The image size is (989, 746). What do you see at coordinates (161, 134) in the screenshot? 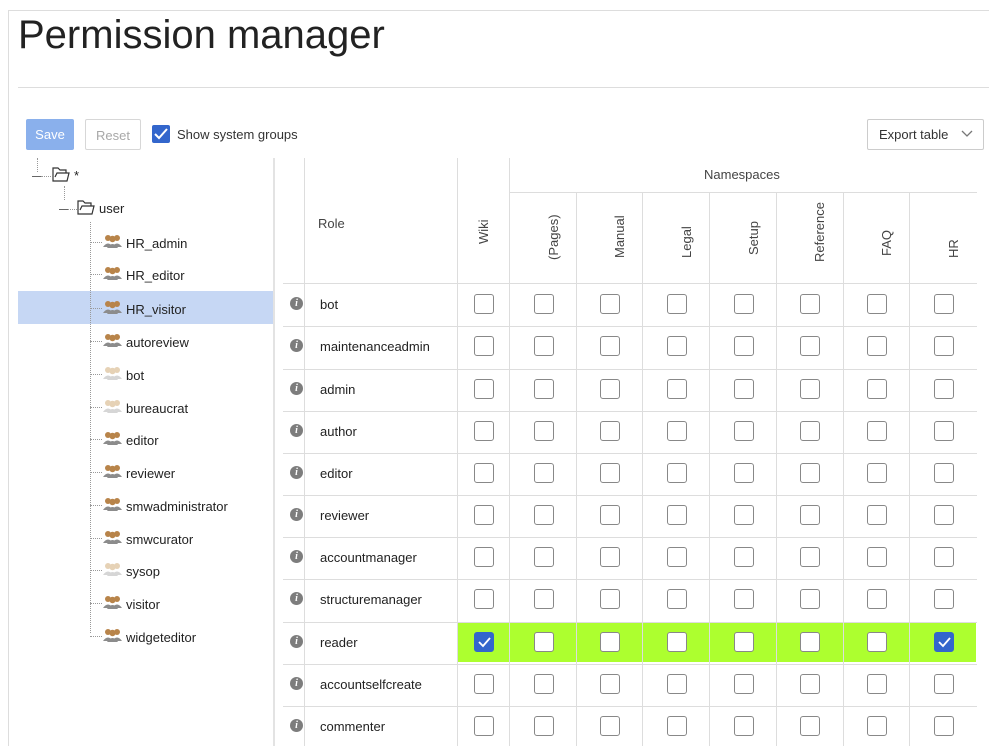
I see `show-system-groups-checkbox` at bounding box center [161, 134].